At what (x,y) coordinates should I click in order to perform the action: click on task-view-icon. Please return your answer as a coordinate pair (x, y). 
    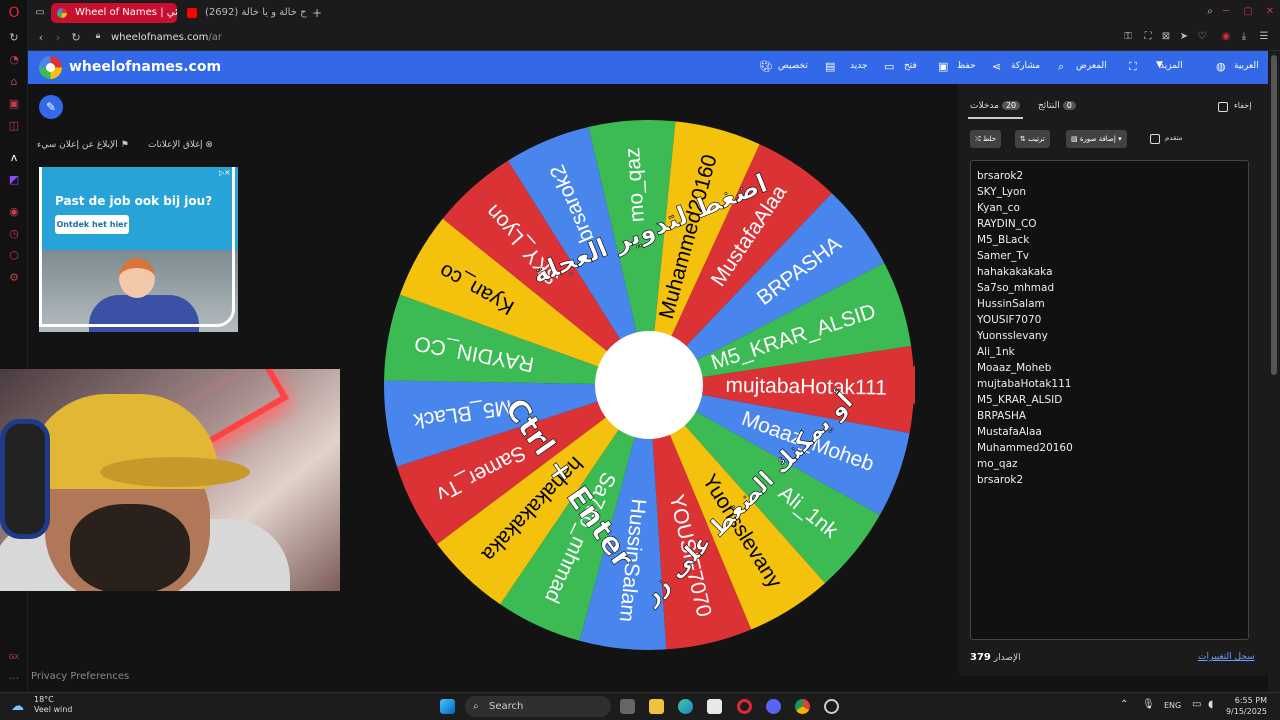
    Looking at the image, I should click on (627, 706).